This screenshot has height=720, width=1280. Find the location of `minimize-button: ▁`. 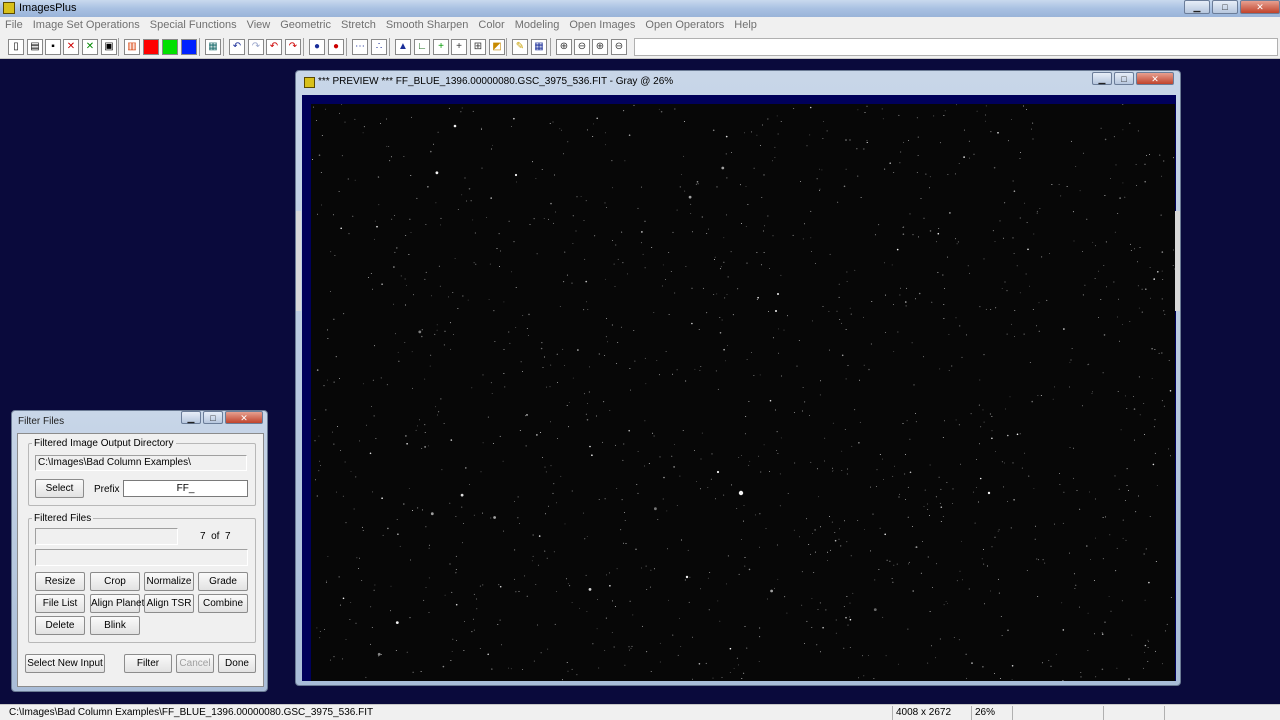

minimize-button: ▁ is located at coordinates (1197, 7).